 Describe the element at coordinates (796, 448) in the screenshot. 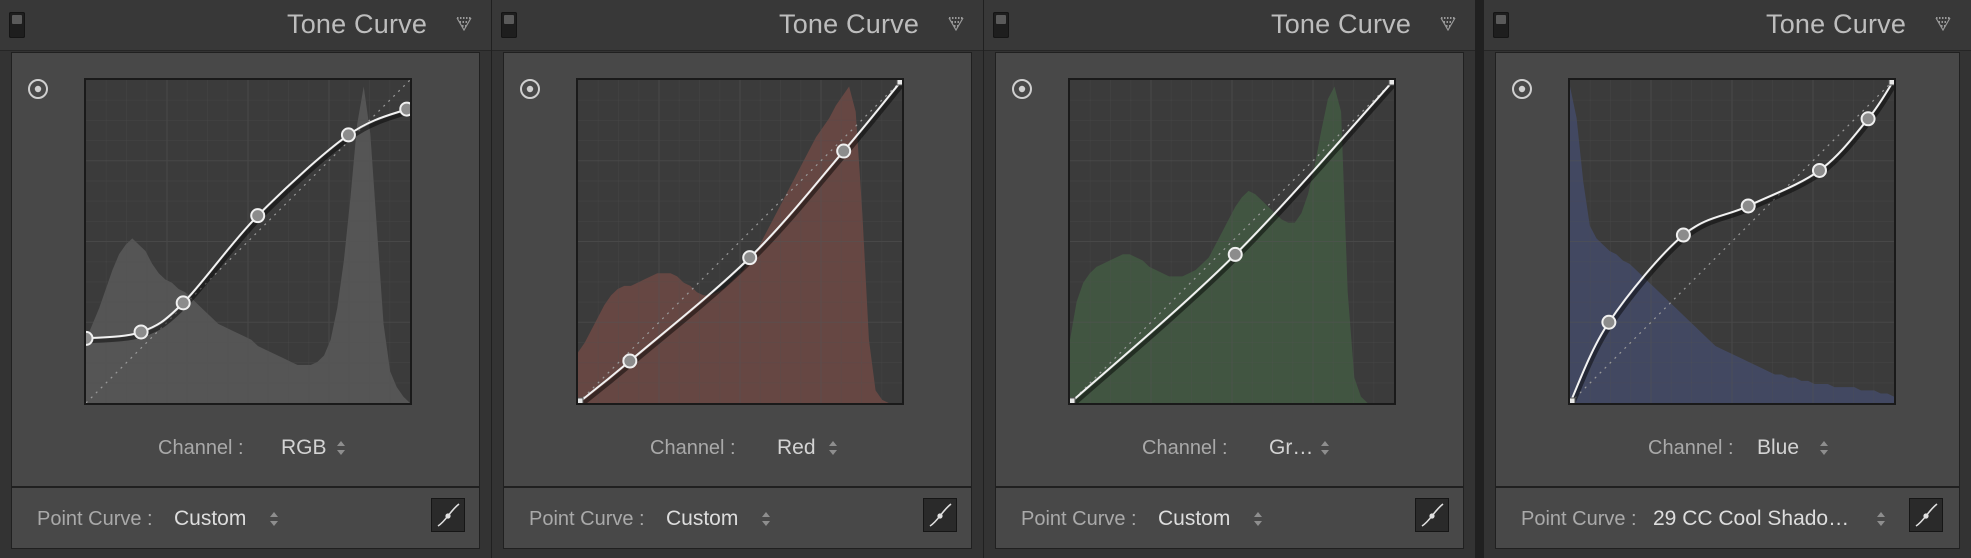

I see `channel-select: Red` at that location.